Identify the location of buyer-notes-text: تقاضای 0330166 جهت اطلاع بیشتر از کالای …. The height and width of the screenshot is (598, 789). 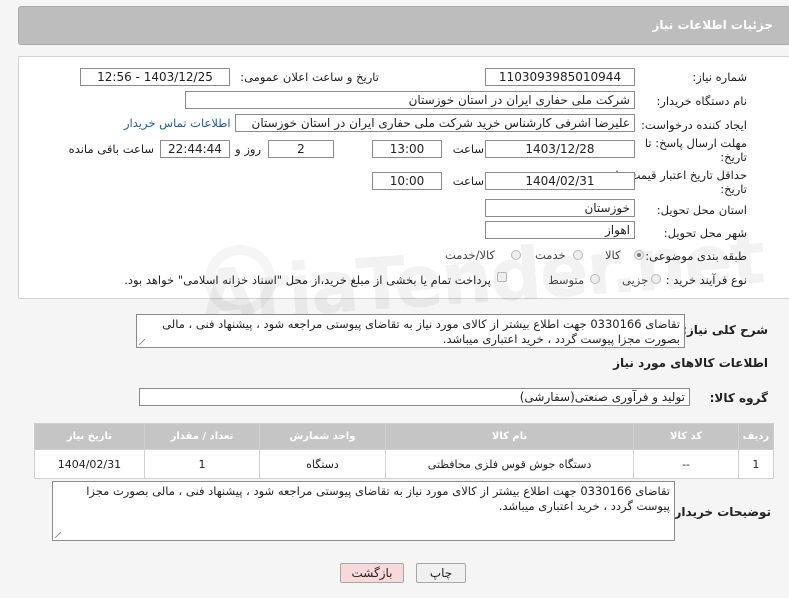
(378, 498).